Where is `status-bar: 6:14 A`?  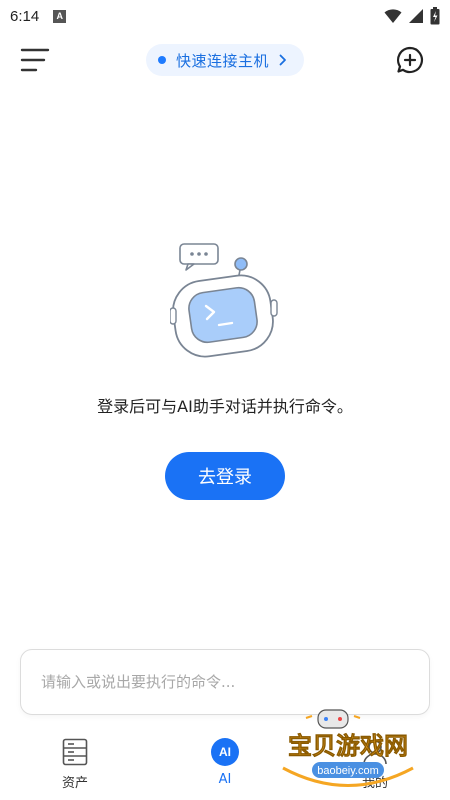
status-bar: 6:14 A is located at coordinates (225, 16).